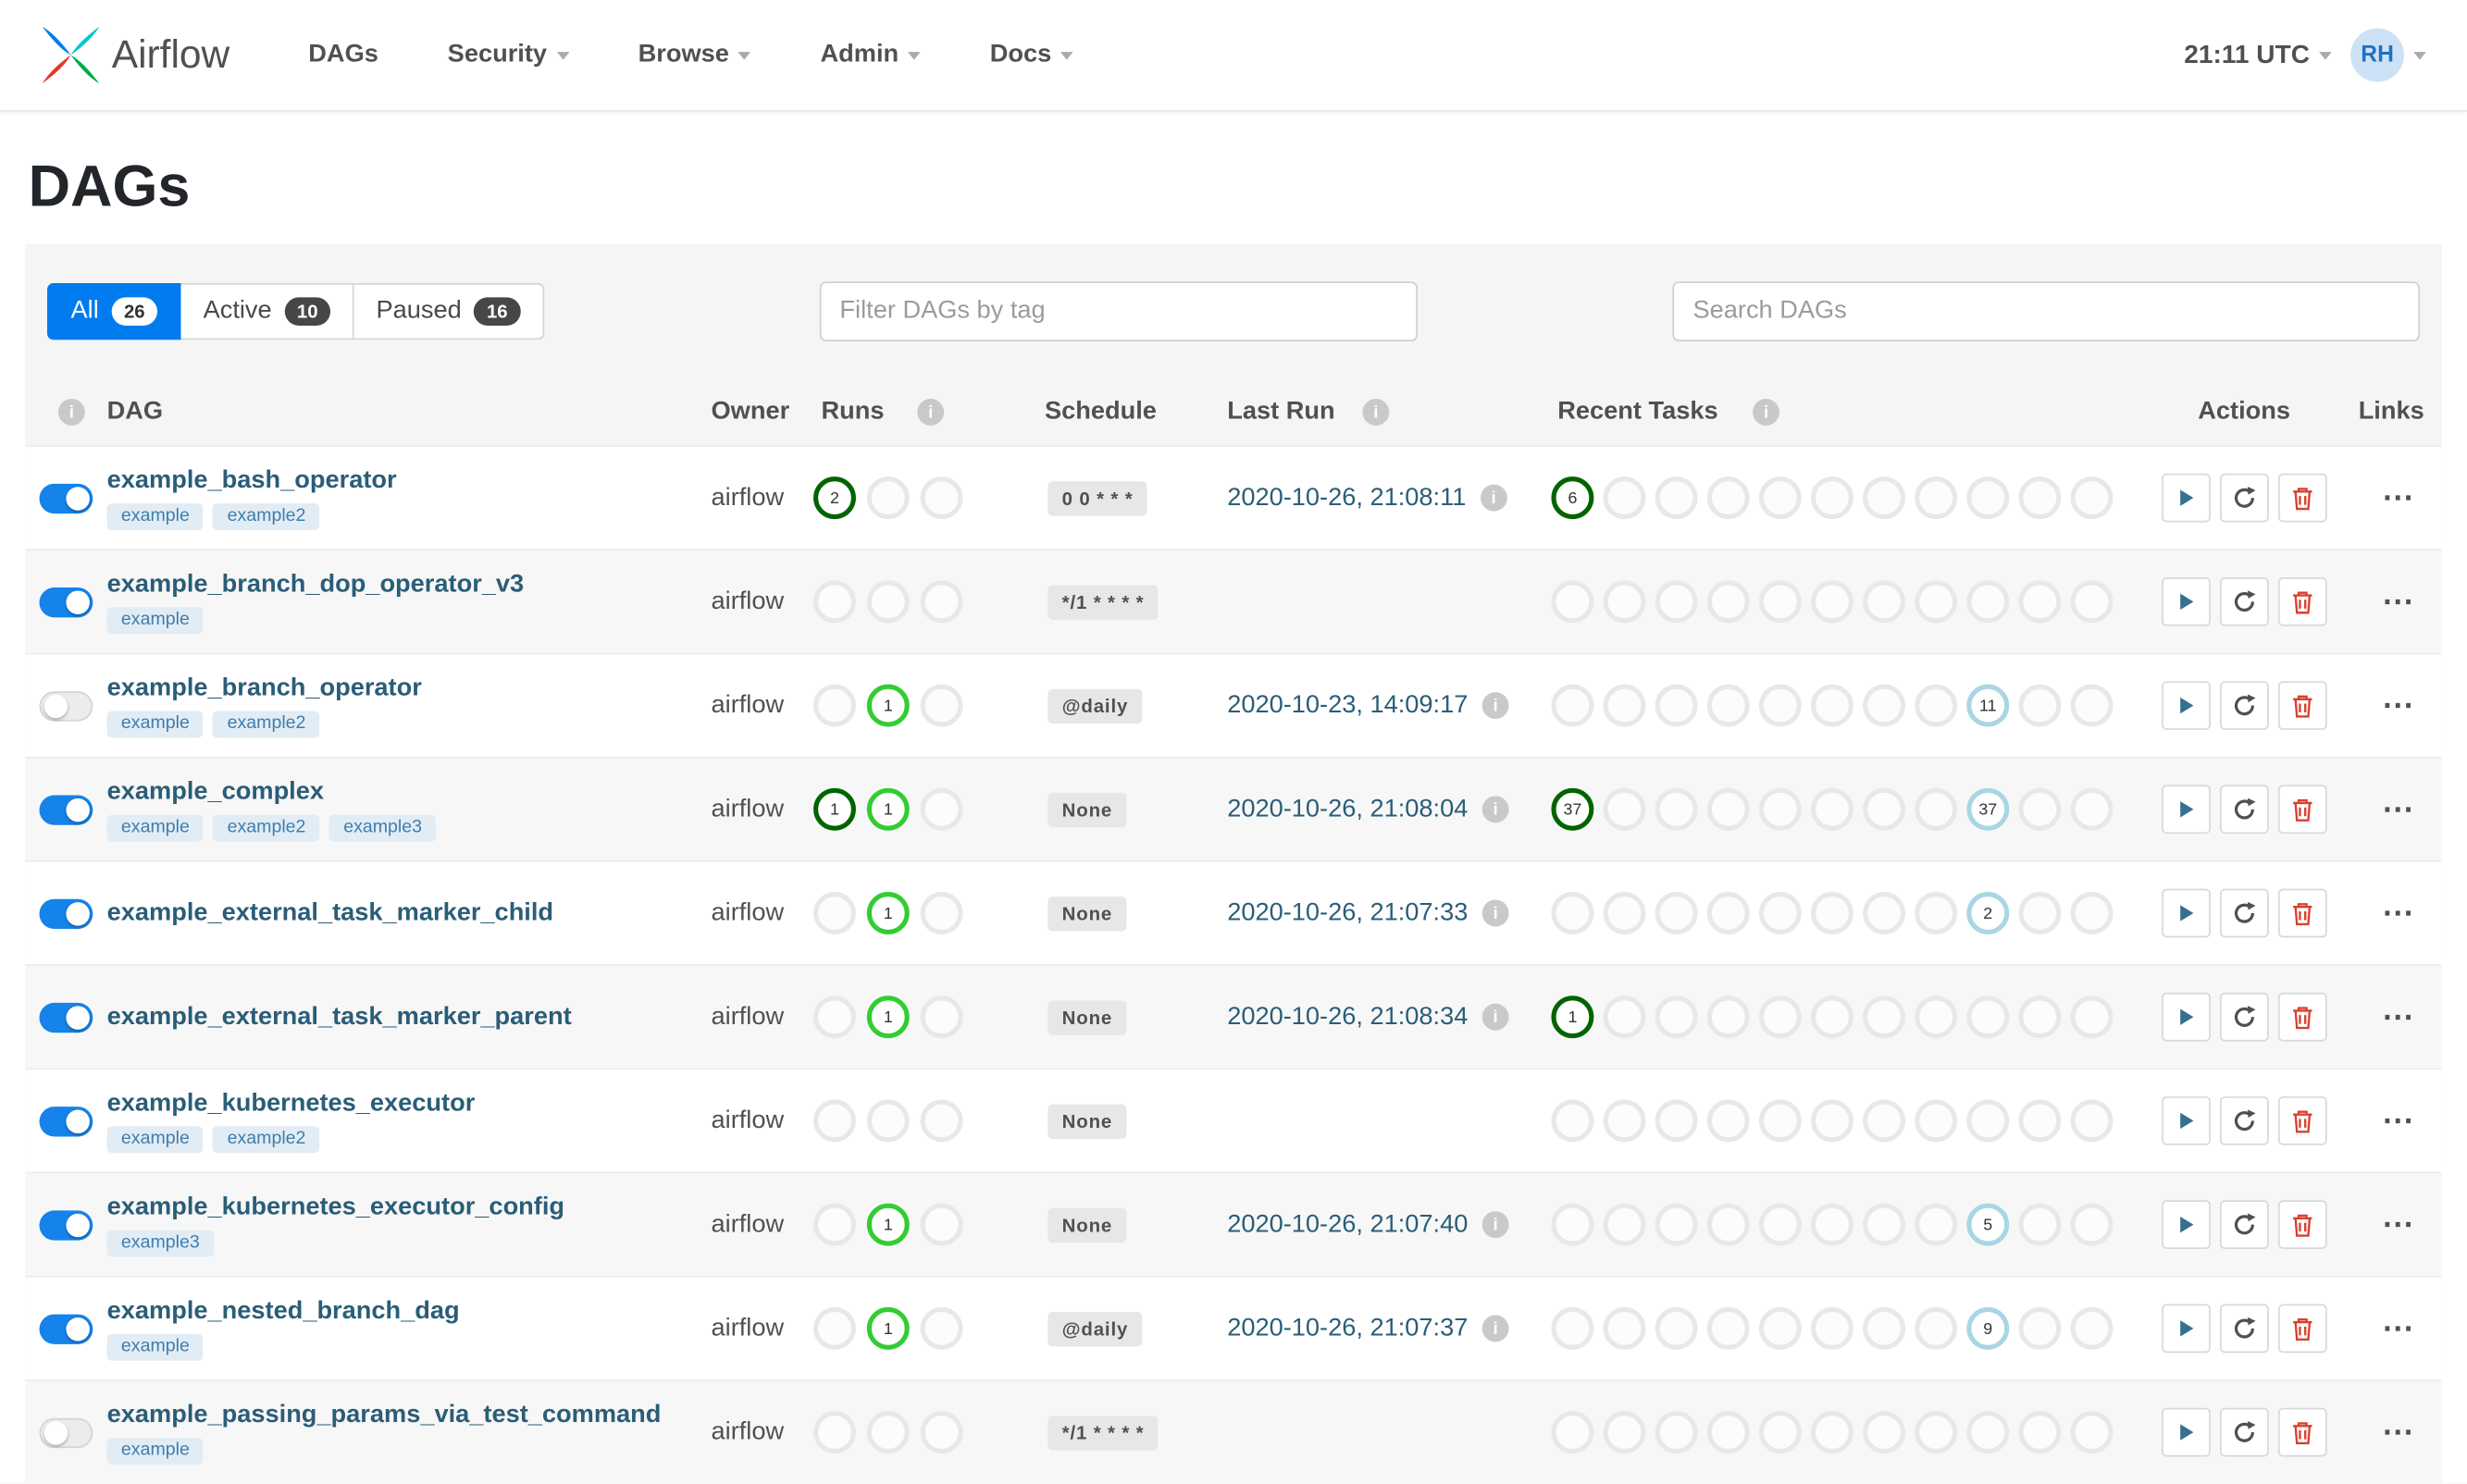 This screenshot has width=2467, height=1484. What do you see at coordinates (1347, 1329) in the screenshot?
I see `last-run-link: 2020-10-26, 21:07:37` at bounding box center [1347, 1329].